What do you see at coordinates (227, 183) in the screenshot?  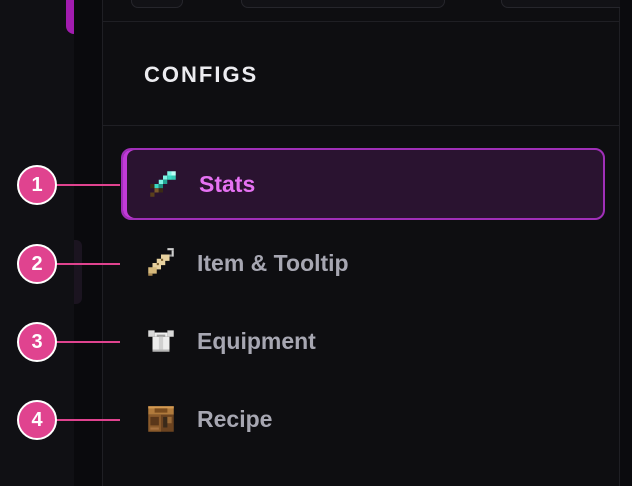 I see `nav-label-stats: Stats` at bounding box center [227, 183].